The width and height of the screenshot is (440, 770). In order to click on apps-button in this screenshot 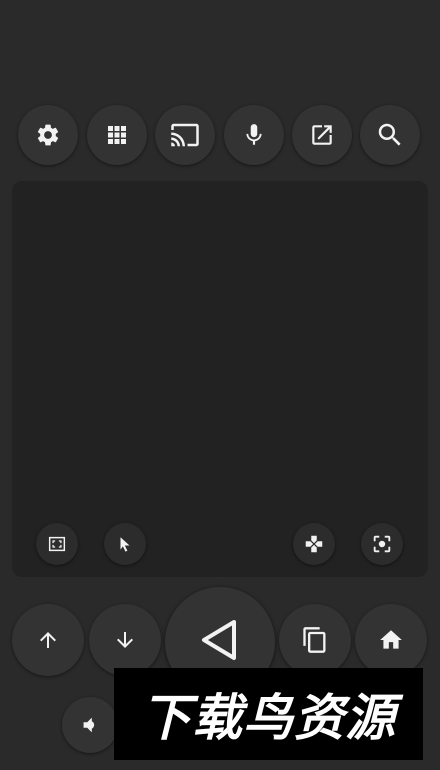, I will do `click(117, 135)`.